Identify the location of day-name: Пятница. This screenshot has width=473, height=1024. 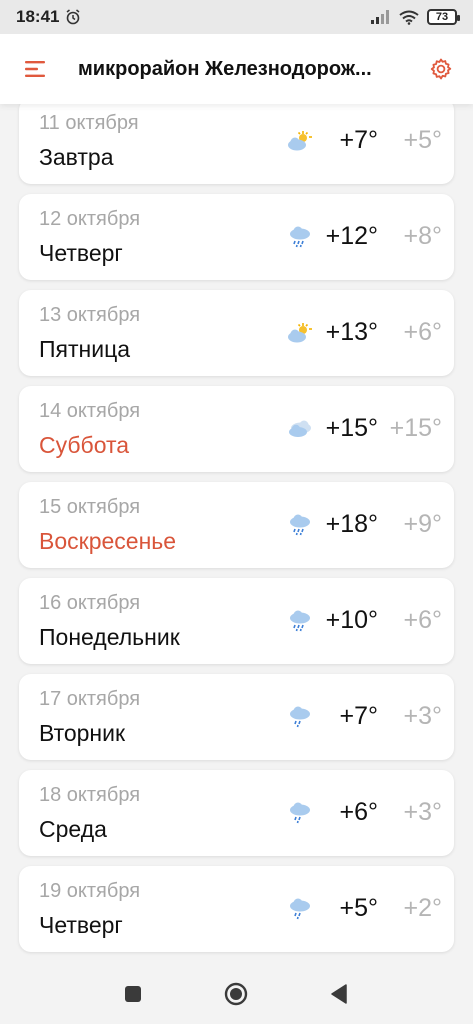
(85, 349).